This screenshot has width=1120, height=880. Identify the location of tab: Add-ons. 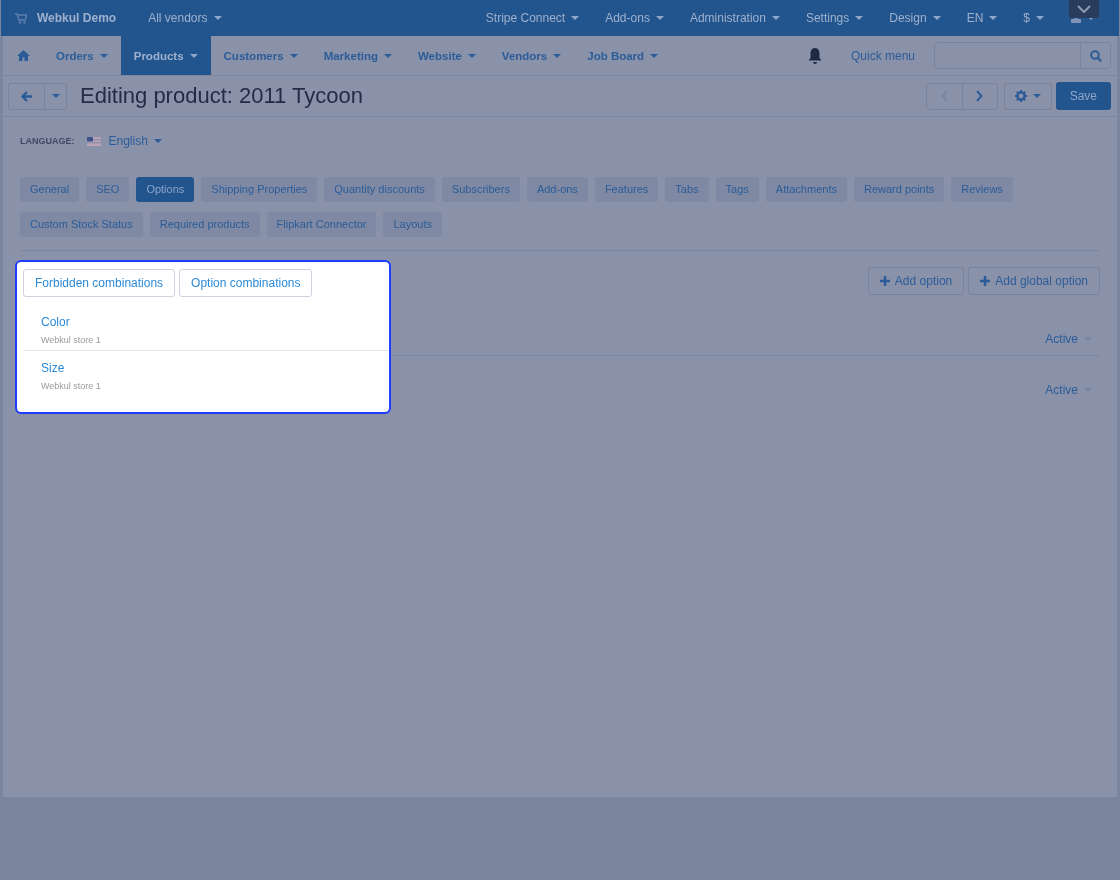
(557, 189).